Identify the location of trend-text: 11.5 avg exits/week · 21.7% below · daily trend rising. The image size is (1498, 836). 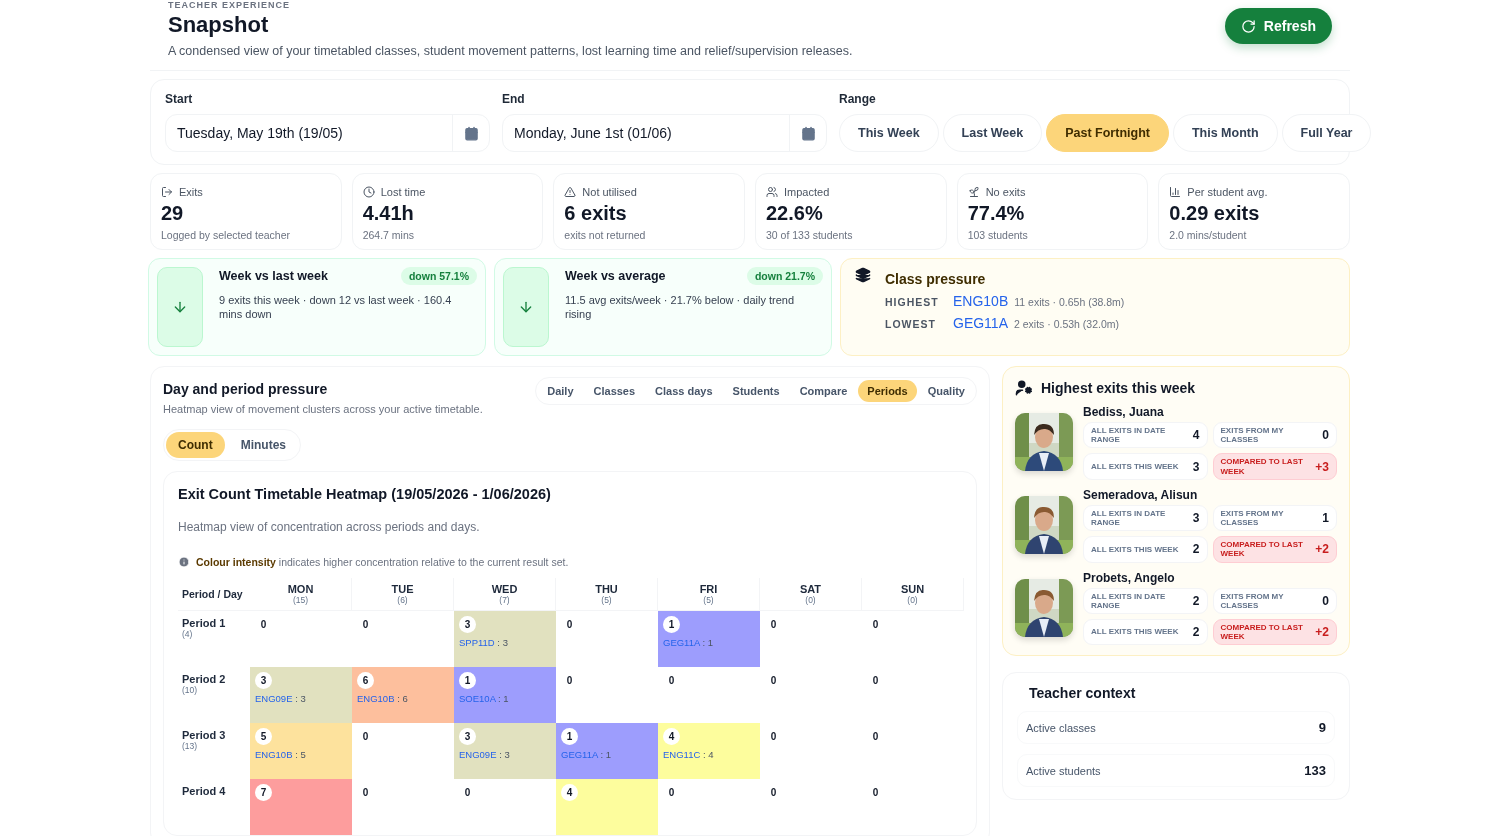
(680, 307).